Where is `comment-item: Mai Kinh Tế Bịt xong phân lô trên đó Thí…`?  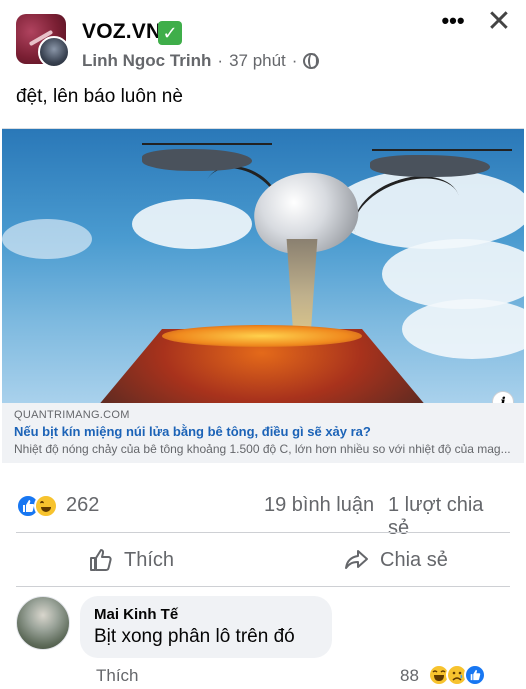
comment-item: Mai Kinh Tế Bịt xong phân lô trên đó Thí… is located at coordinates (263, 641).